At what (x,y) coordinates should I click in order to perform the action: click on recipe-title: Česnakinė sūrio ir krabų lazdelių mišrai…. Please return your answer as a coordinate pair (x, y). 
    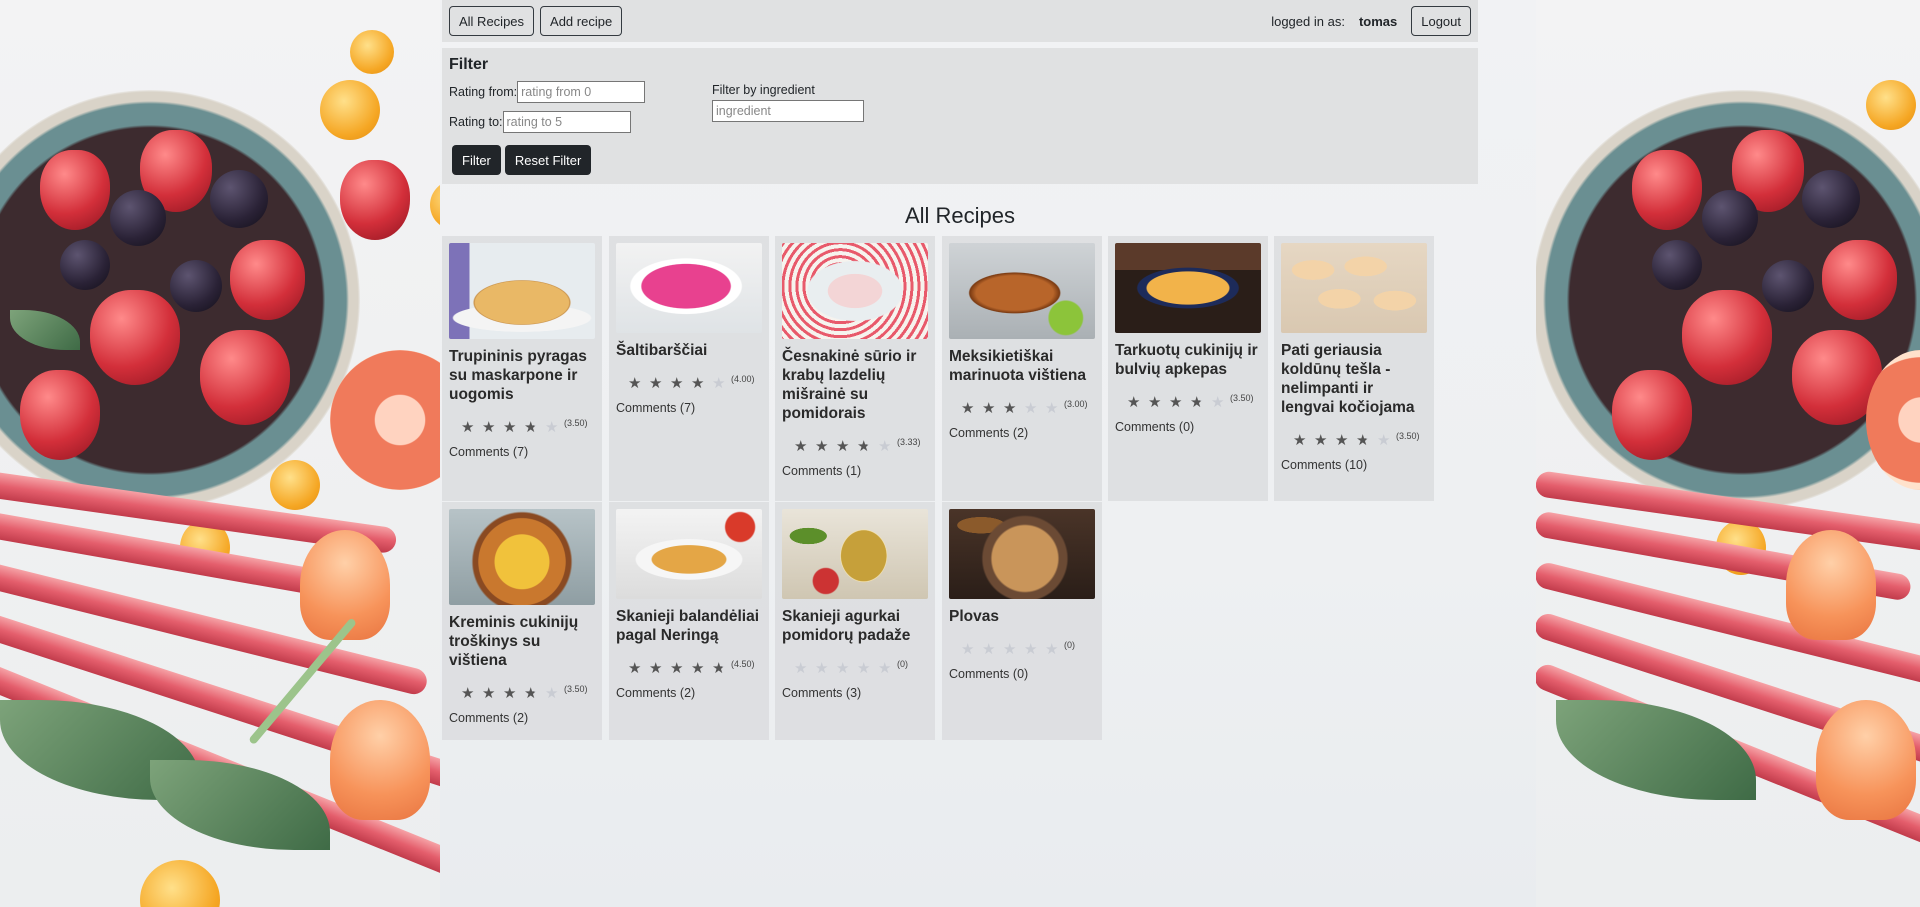
    Looking at the image, I should click on (855, 385).